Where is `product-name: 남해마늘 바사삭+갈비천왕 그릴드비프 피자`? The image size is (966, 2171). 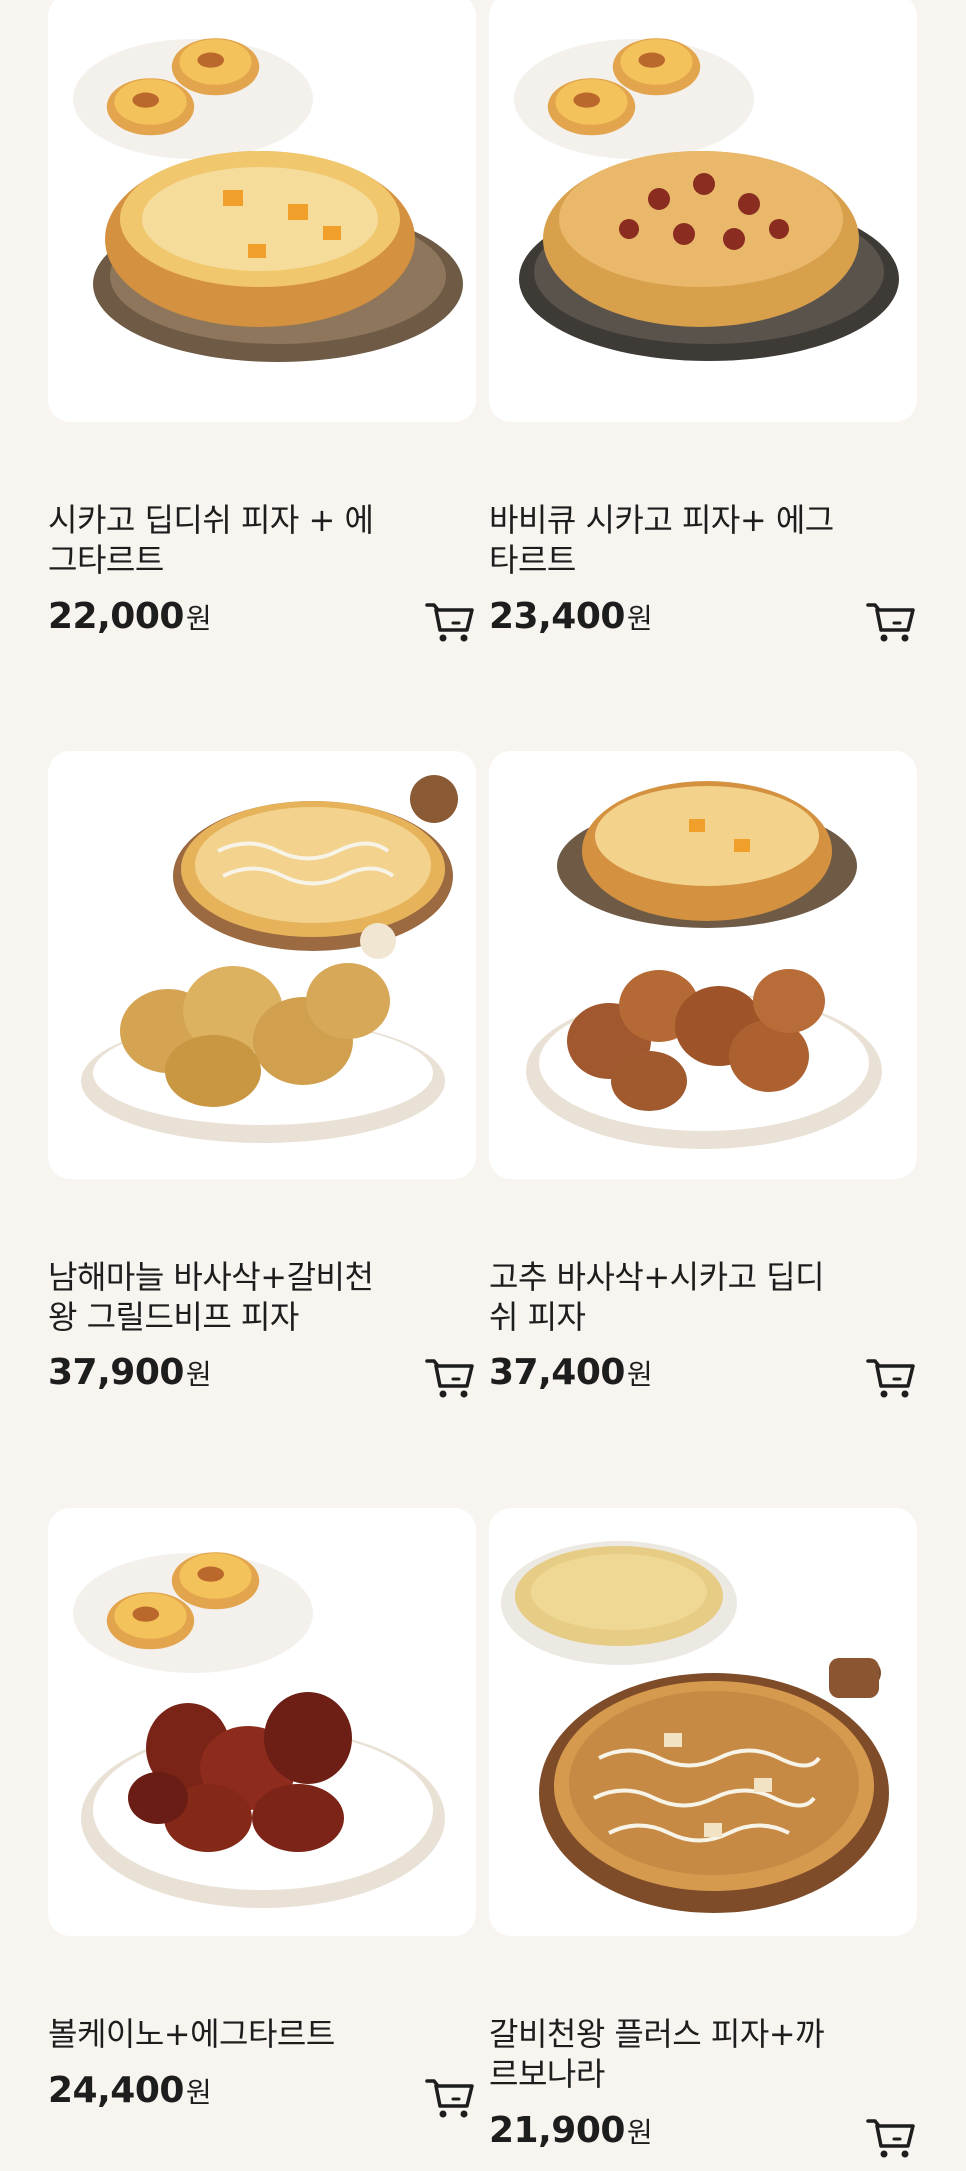 product-name: 남해마늘 바사삭+갈비천왕 그릴드비프 피자 is located at coordinates (223, 1297).